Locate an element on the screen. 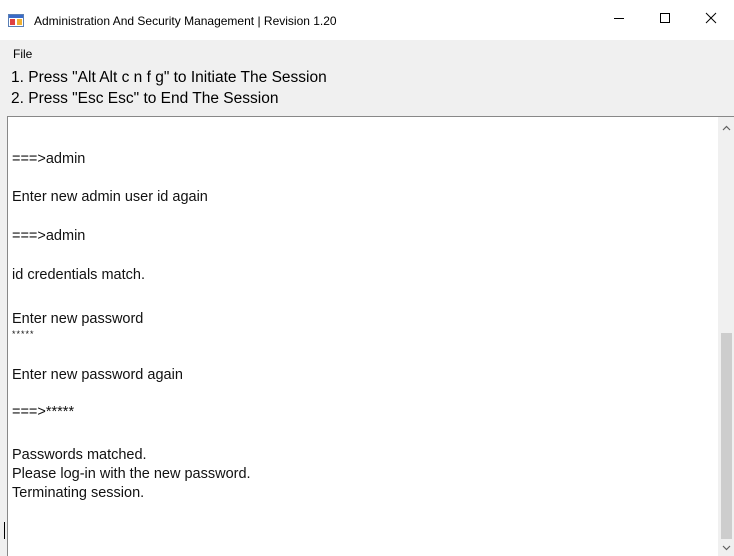  maximize-icon is located at coordinates (665, 20).